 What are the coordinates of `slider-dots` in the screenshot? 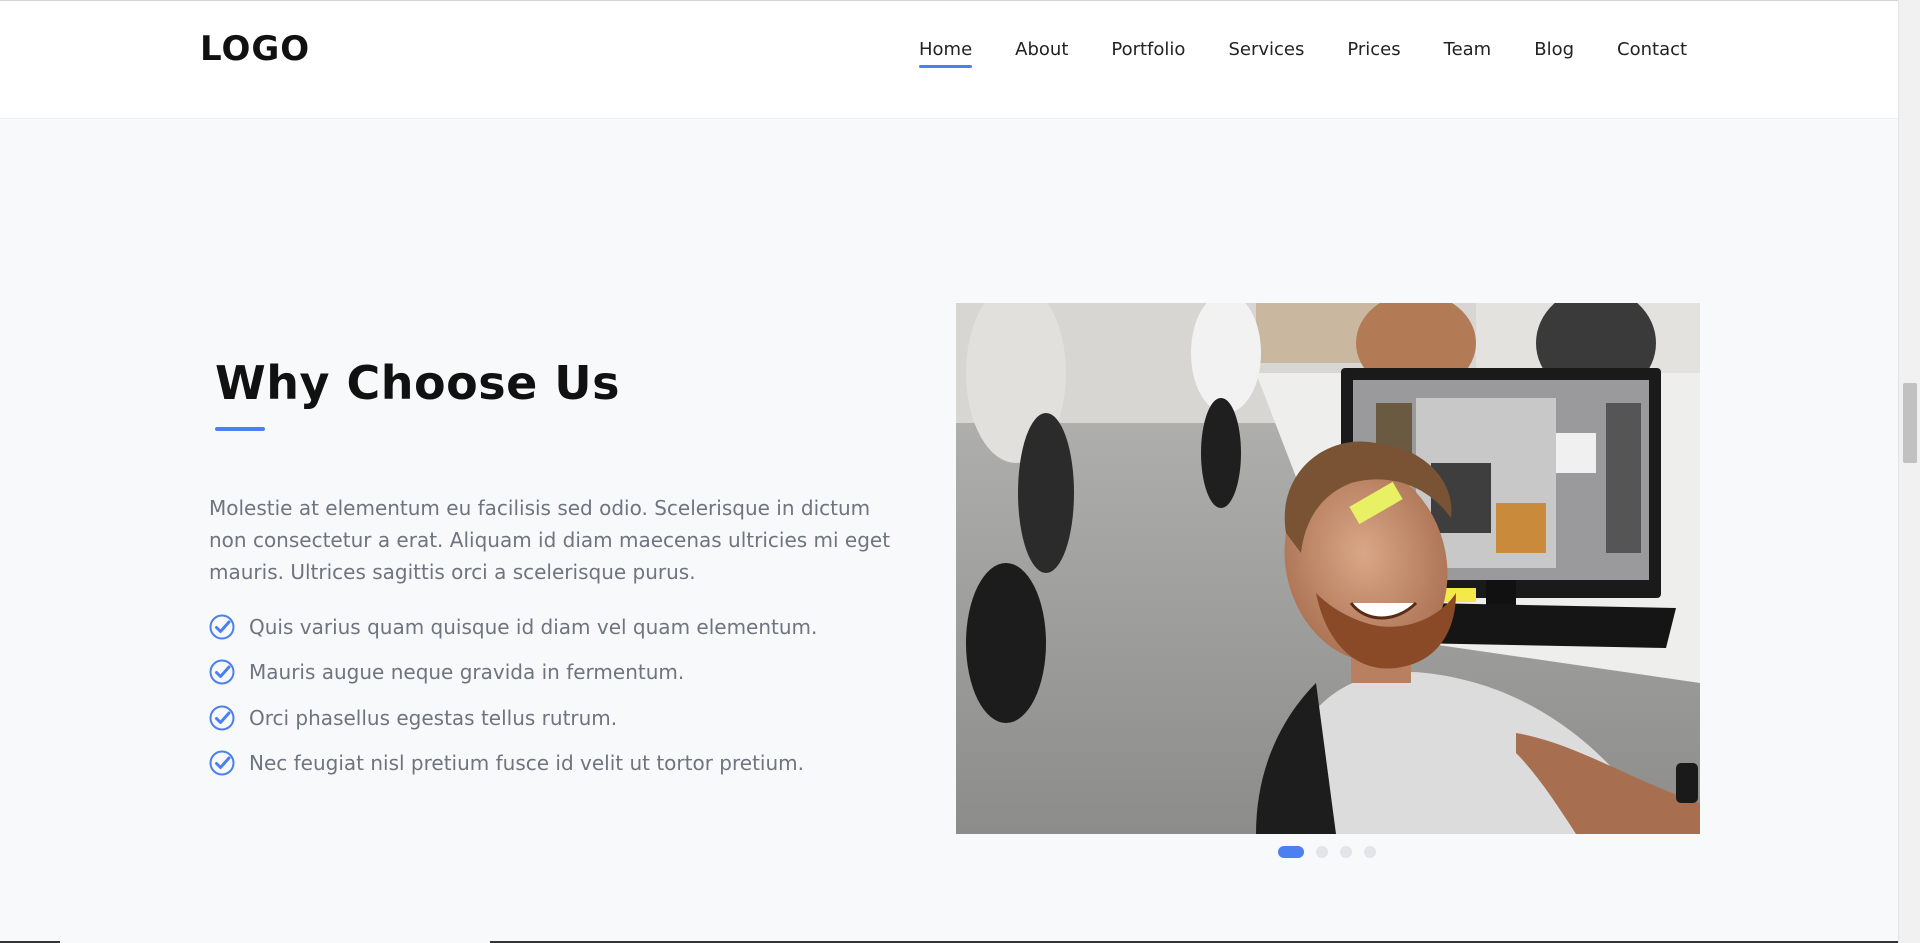 It's located at (1333, 852).